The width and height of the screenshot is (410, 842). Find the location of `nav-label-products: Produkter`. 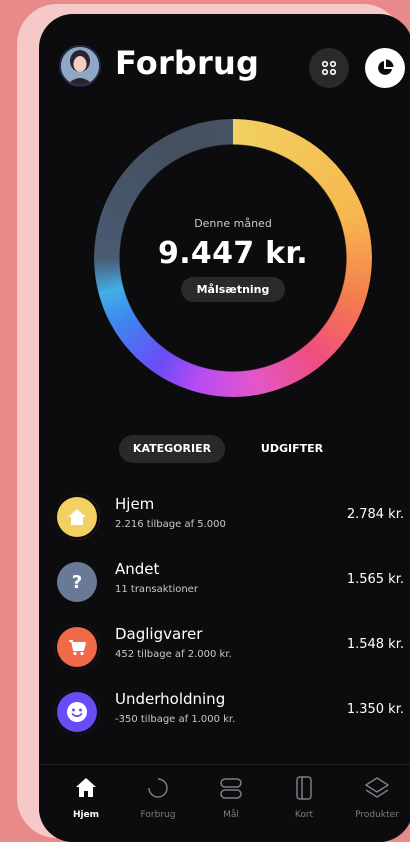

nav-label-products: Produkter is located at coordinates (377, 815).